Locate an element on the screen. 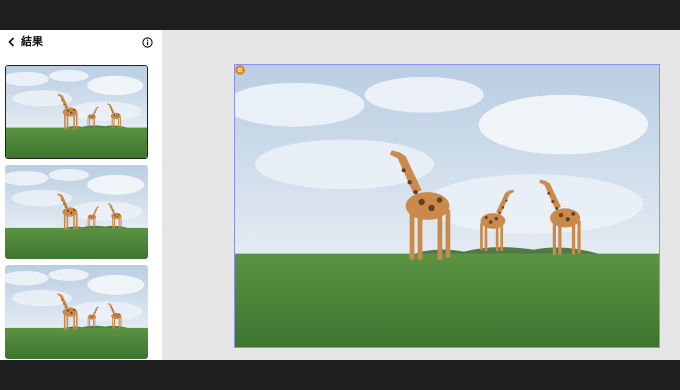 The width and height of the screenshot is (680, 390). info-button is located at coordinates (147, 42).